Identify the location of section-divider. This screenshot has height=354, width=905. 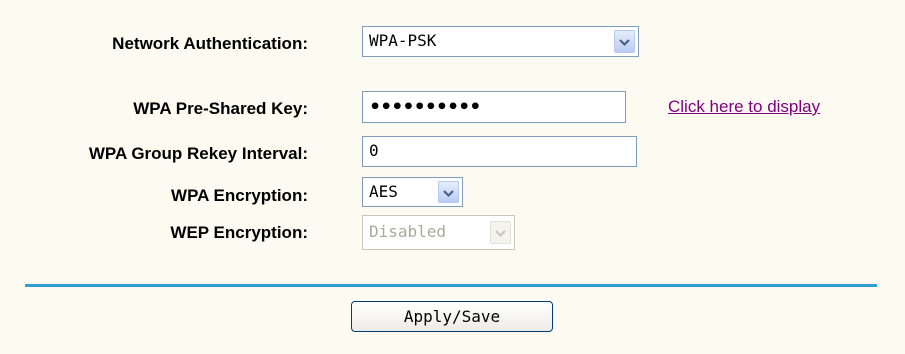
(451, 285).